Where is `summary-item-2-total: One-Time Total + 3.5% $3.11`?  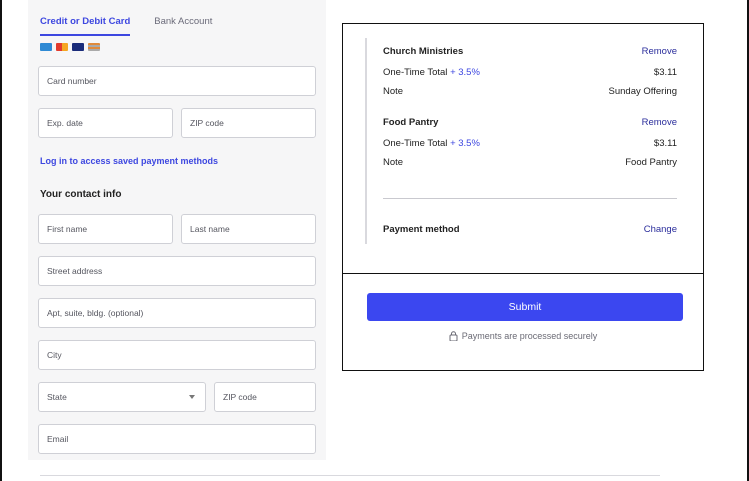 summary-item-2-total: One-Time Total + 3.5% $3.11 is located at coordinates (530, 143).